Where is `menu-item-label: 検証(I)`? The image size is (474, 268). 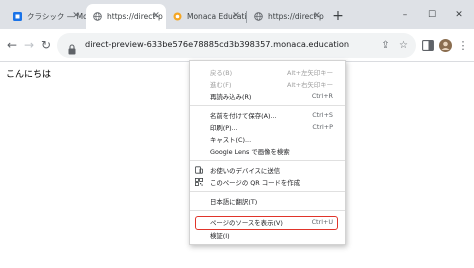
menu-item-label: 検証(I) is located at coordinates (220, 236).